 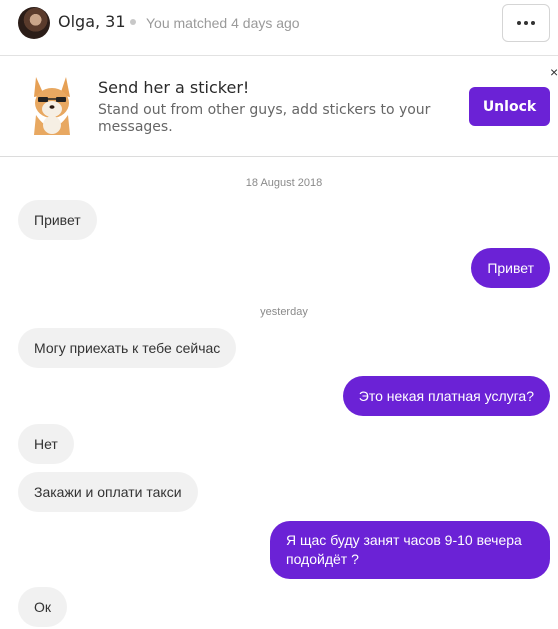 What do you see at coordinates (510, 268) in the screenshot?
I see `message-outgoing: Привет` at bounding box center [510, 268].